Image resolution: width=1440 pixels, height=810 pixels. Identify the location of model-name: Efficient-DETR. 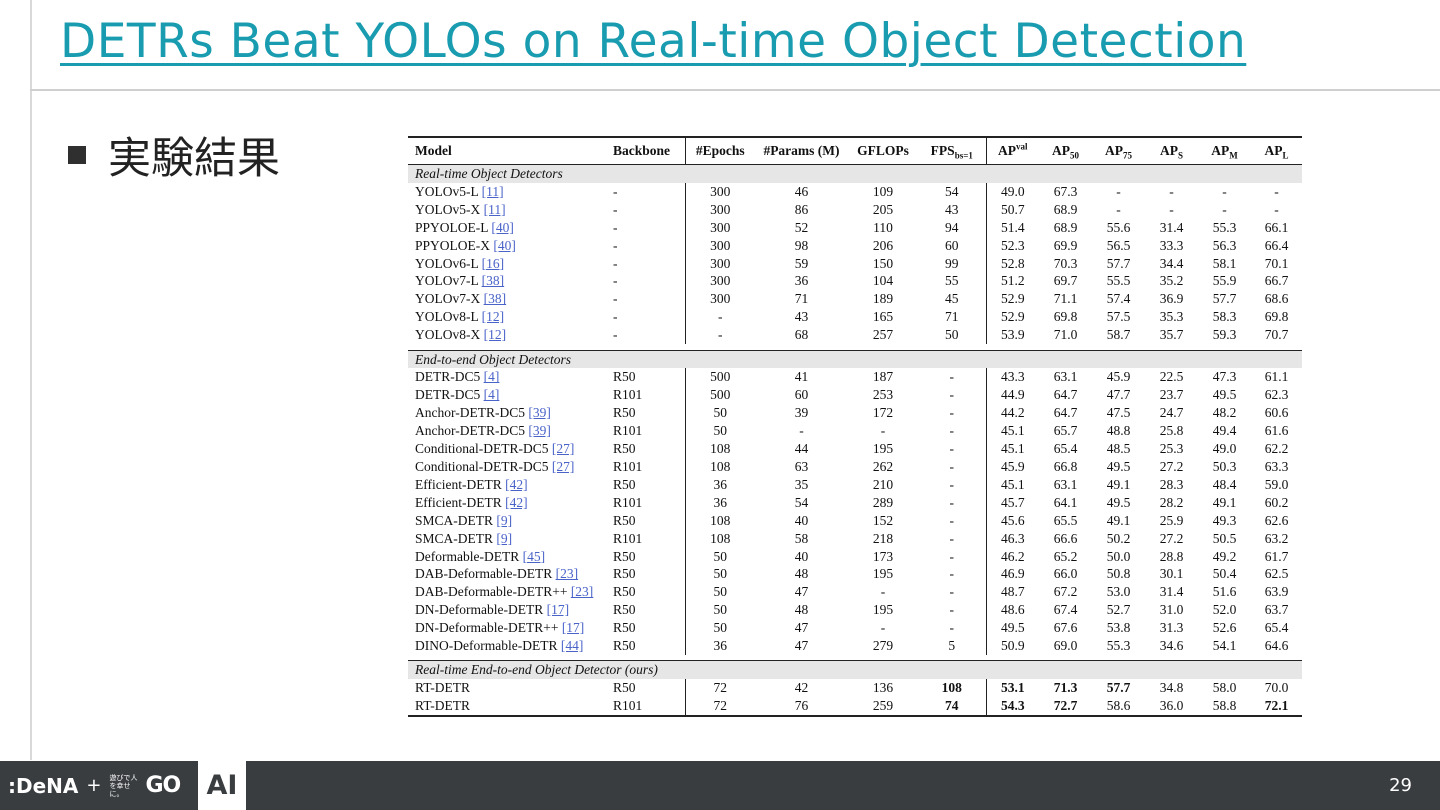
(458, 502).